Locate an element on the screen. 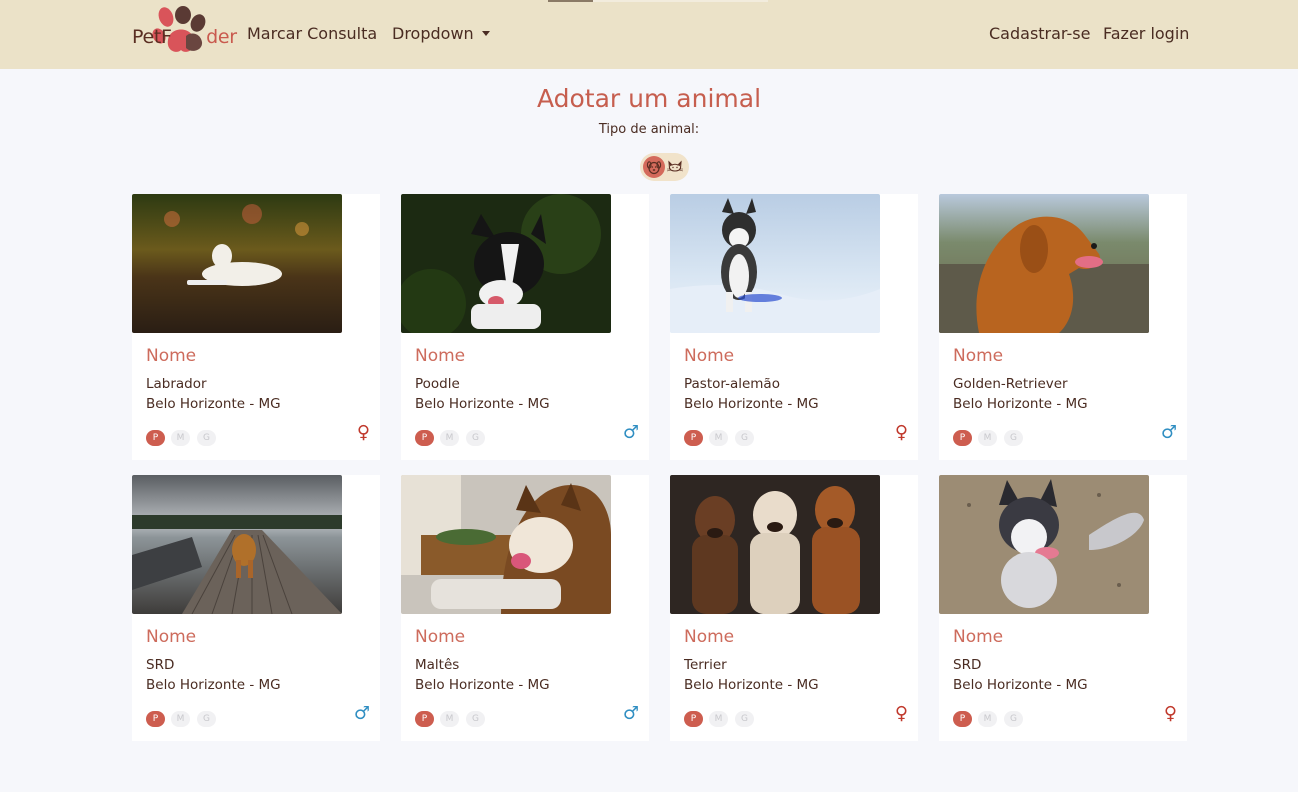  loading-bar-track is located at coordinates (680, 1).